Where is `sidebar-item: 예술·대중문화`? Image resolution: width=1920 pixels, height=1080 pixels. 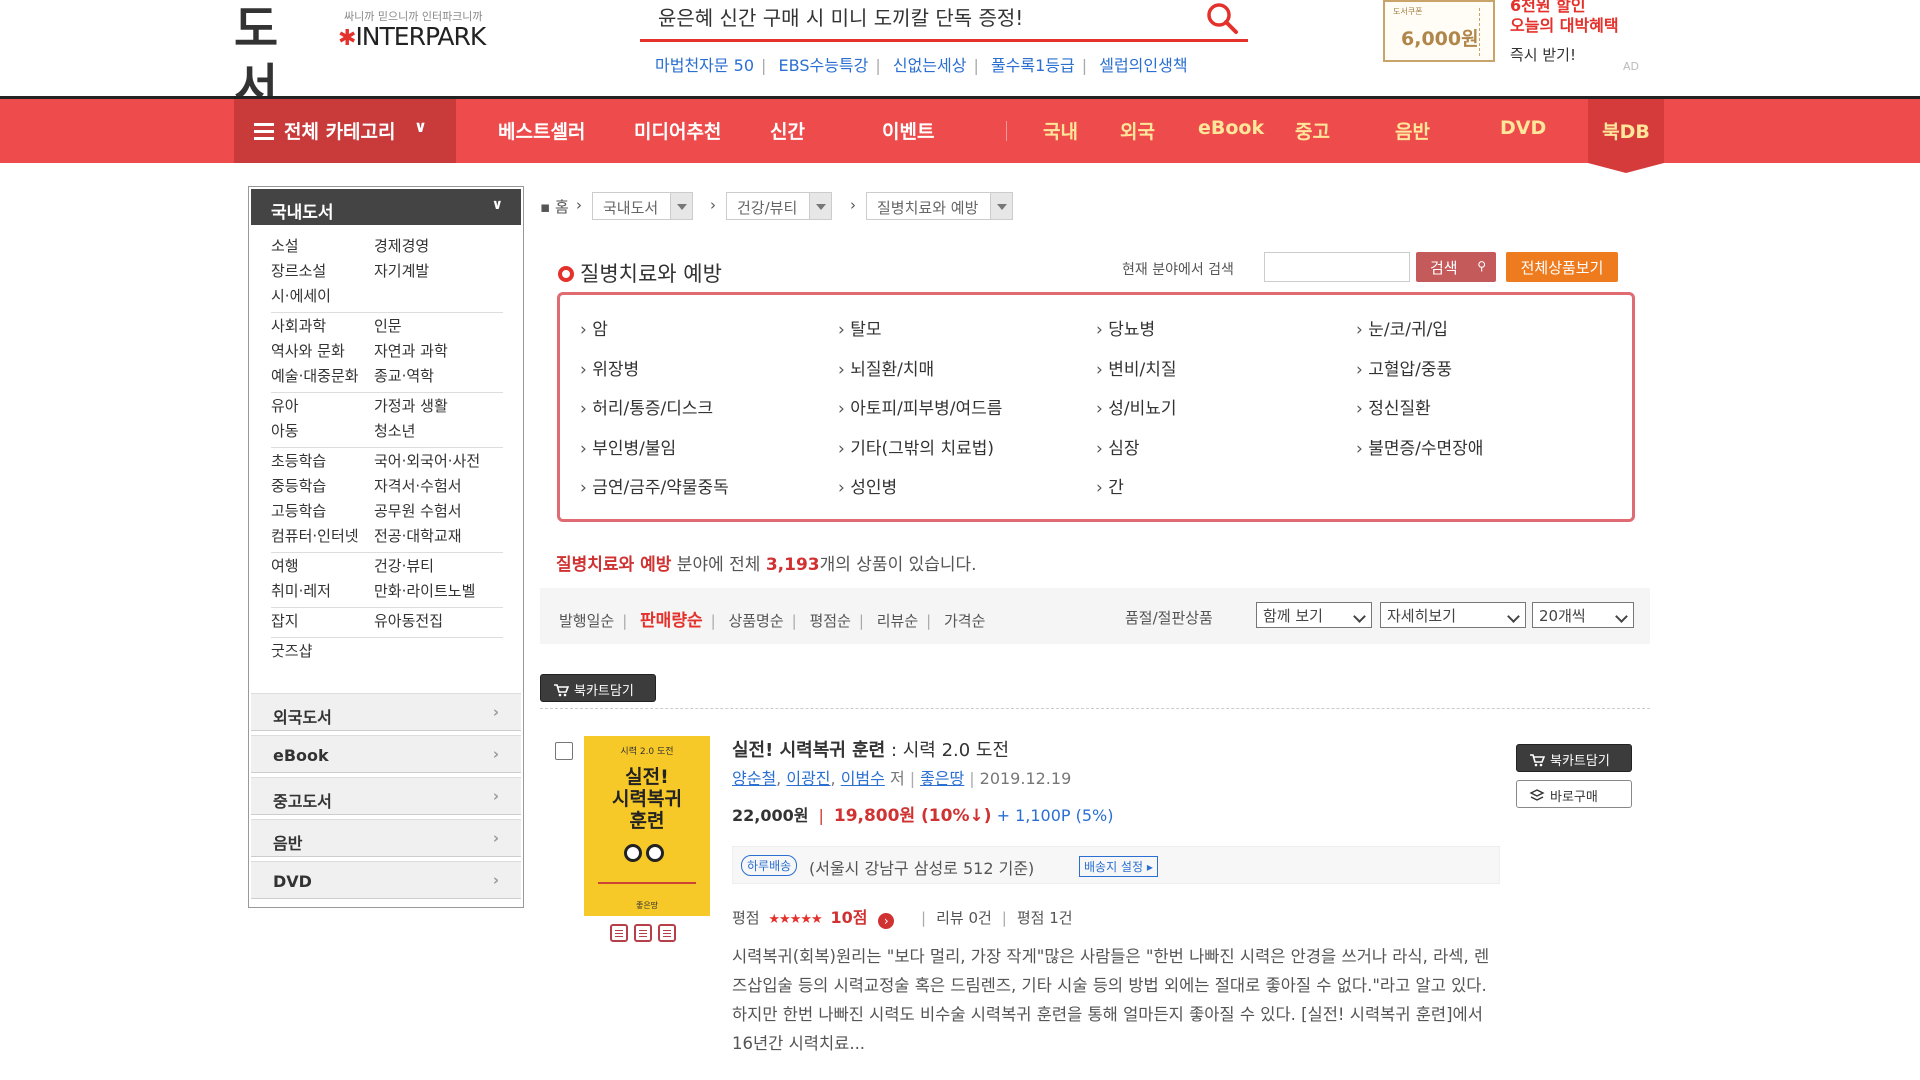 sidebar-item: 예술·대중문화 is located at coordinates (322, 376).